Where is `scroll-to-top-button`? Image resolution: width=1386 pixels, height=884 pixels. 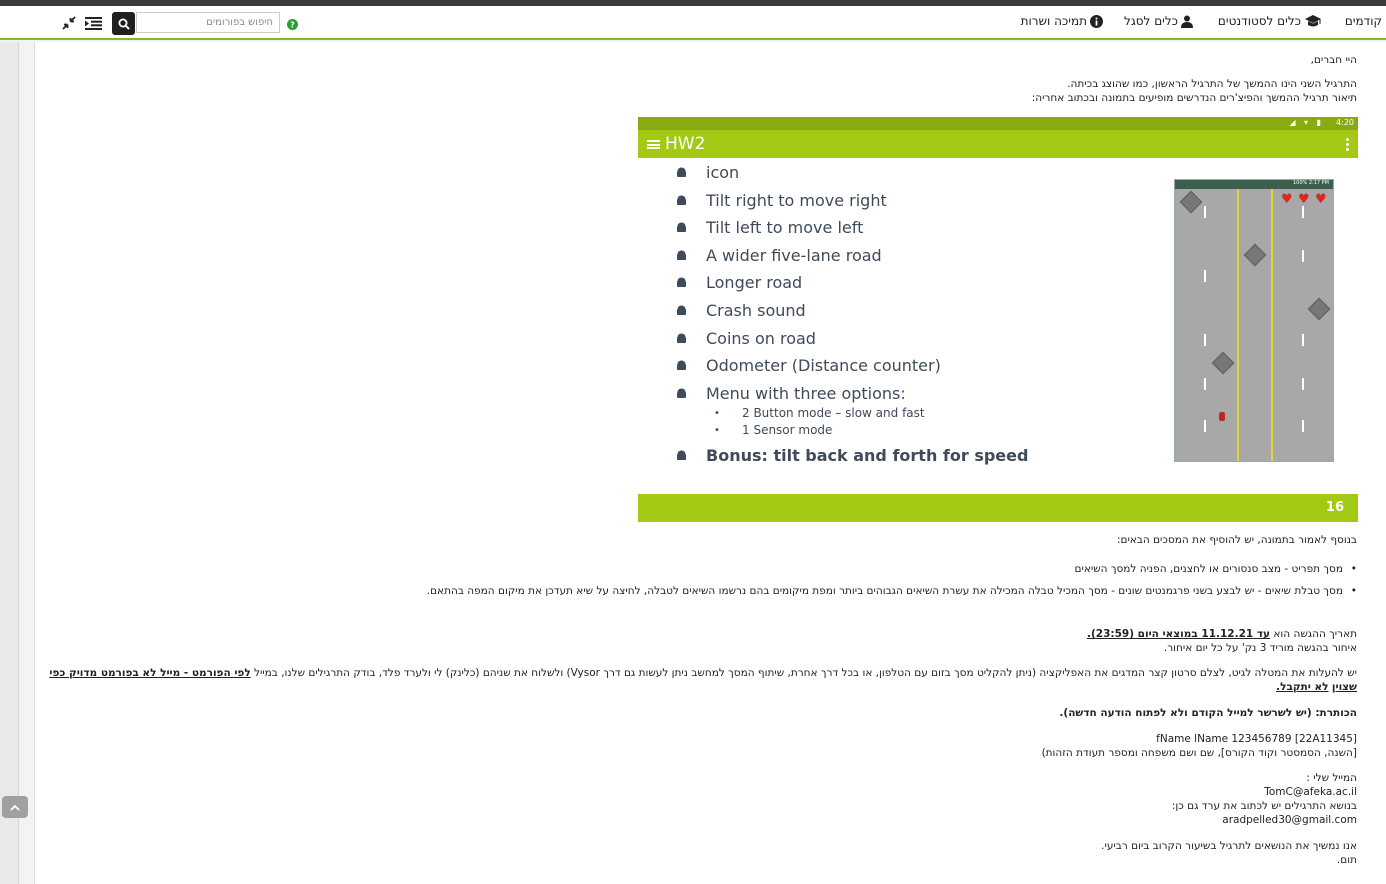 scroll-to-top-button is located at coordinates (15, 807).